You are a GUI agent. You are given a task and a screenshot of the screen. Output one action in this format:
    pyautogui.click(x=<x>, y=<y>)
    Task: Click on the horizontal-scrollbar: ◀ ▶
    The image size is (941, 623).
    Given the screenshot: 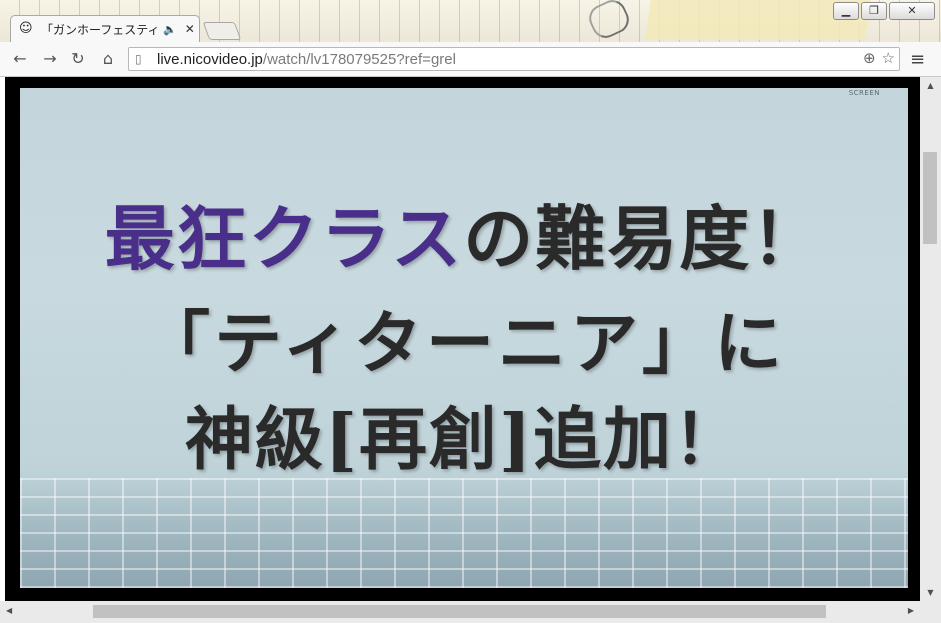 What is the action you would take?
    pyautogui.click(x=460, y=612)
    